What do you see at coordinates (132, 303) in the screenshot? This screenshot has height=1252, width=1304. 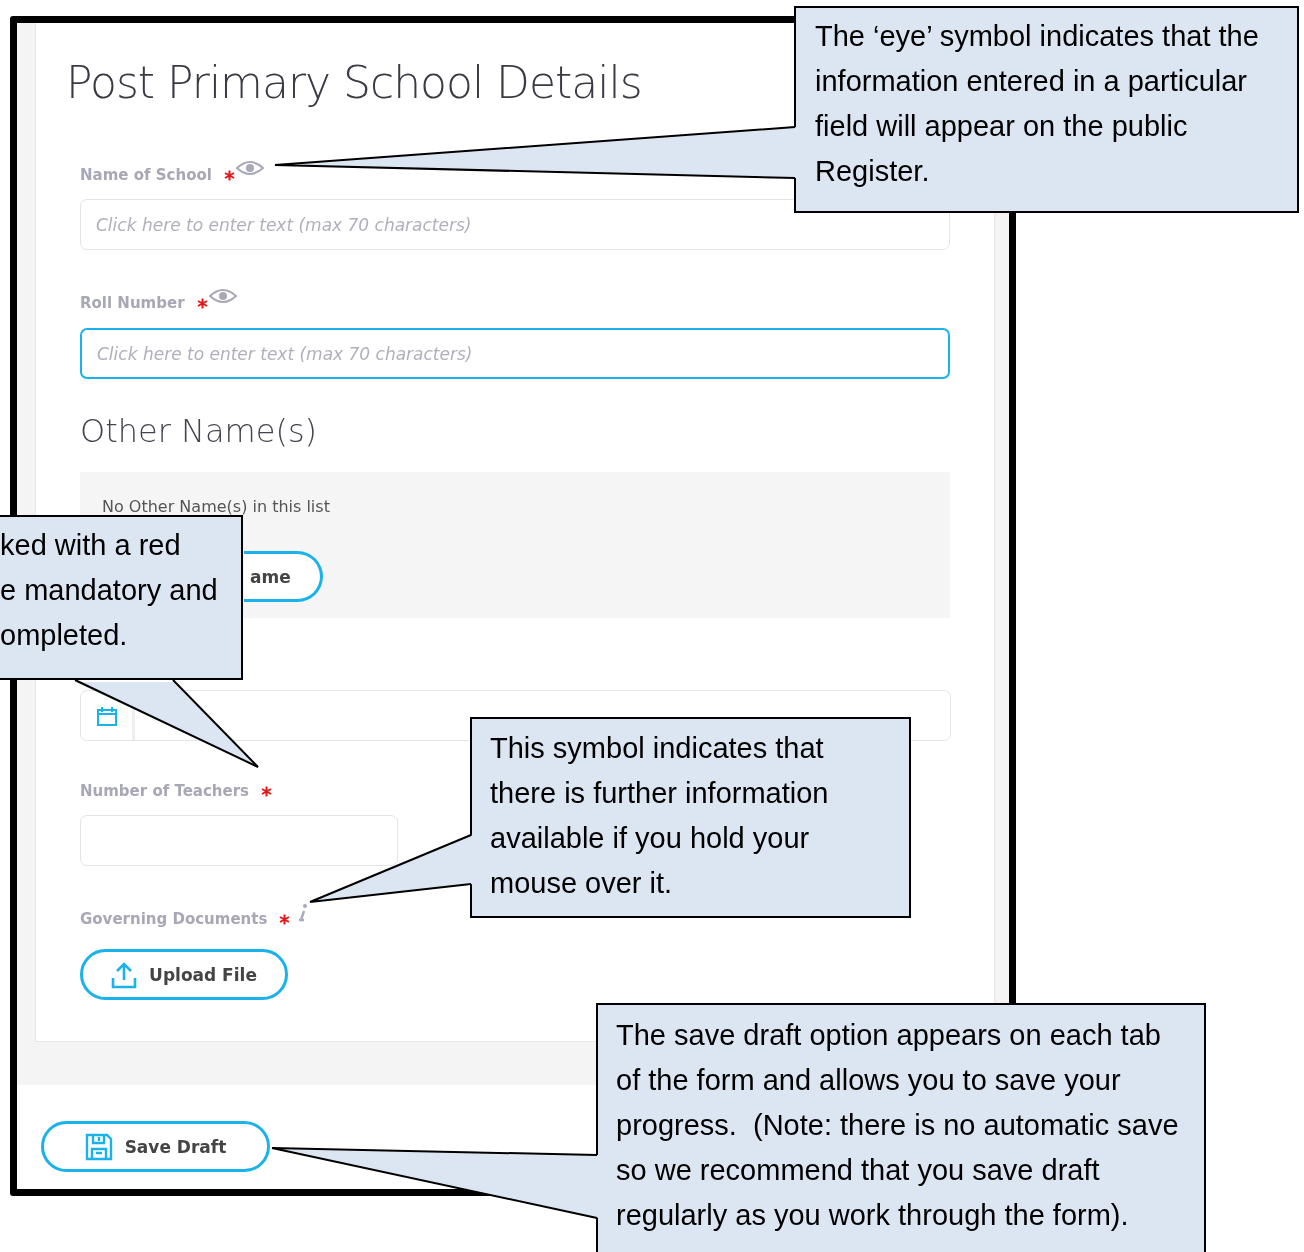 I see `field-label: Roll Number` at bounding box center [132, 303].